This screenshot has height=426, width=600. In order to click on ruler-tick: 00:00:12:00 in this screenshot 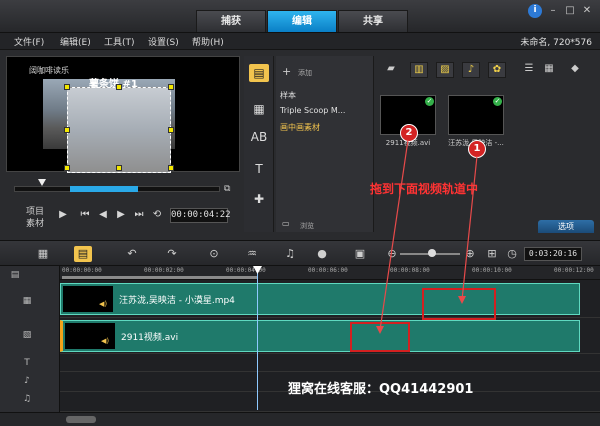, I will do `click(574, 270)`.